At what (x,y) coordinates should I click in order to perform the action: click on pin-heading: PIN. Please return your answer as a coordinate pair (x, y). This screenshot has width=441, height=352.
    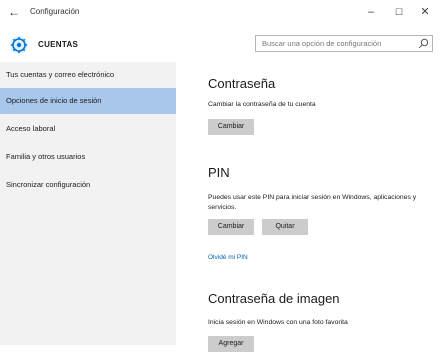
    Looking at the image, I should click on (219, 172).